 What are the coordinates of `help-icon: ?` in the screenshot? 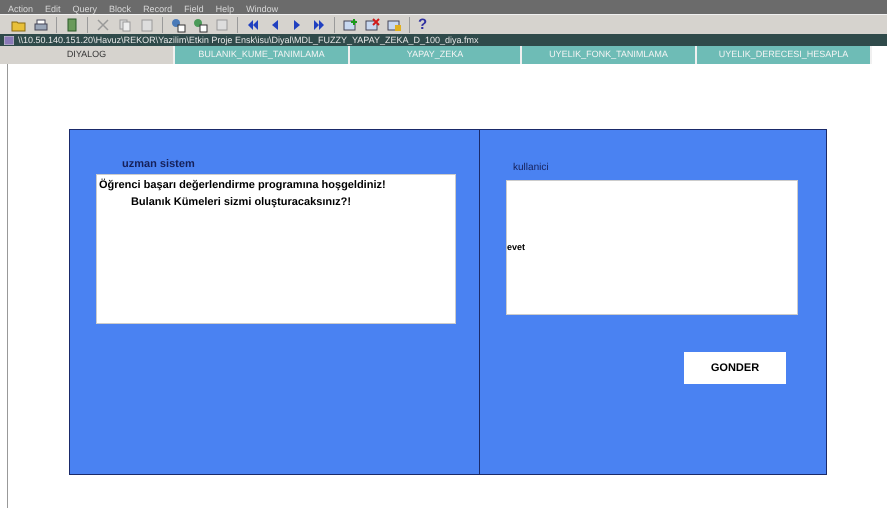 It's located at (423, 24).